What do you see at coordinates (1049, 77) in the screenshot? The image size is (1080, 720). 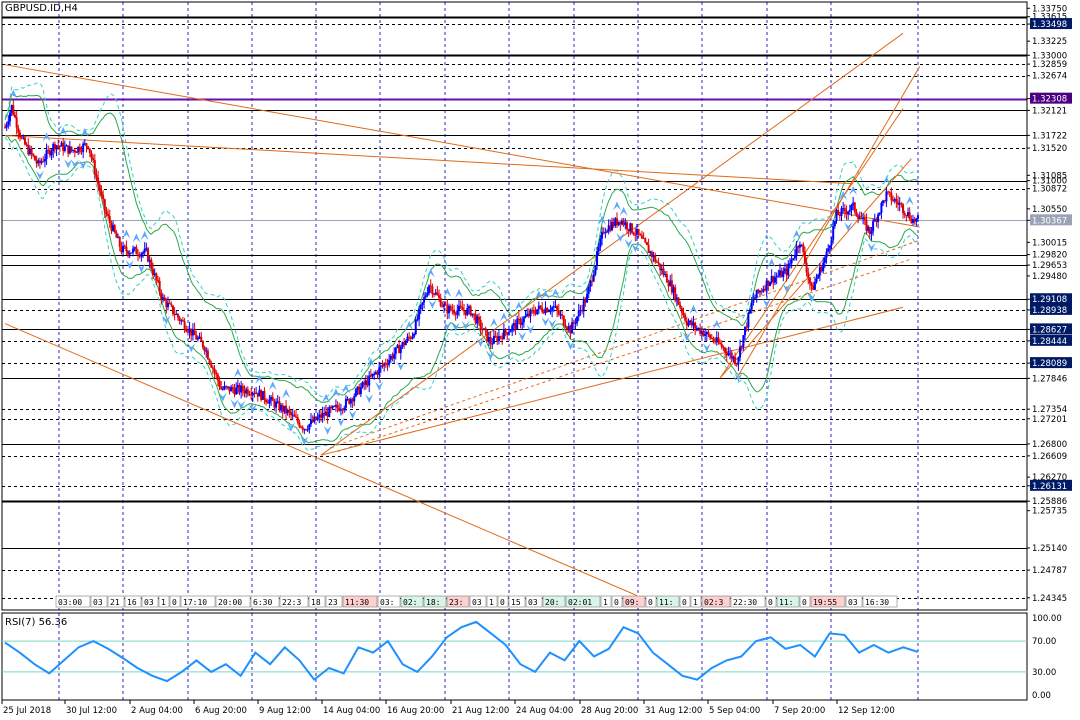 I see `price-label: 1.32674` at bounding box center [1049, 77].